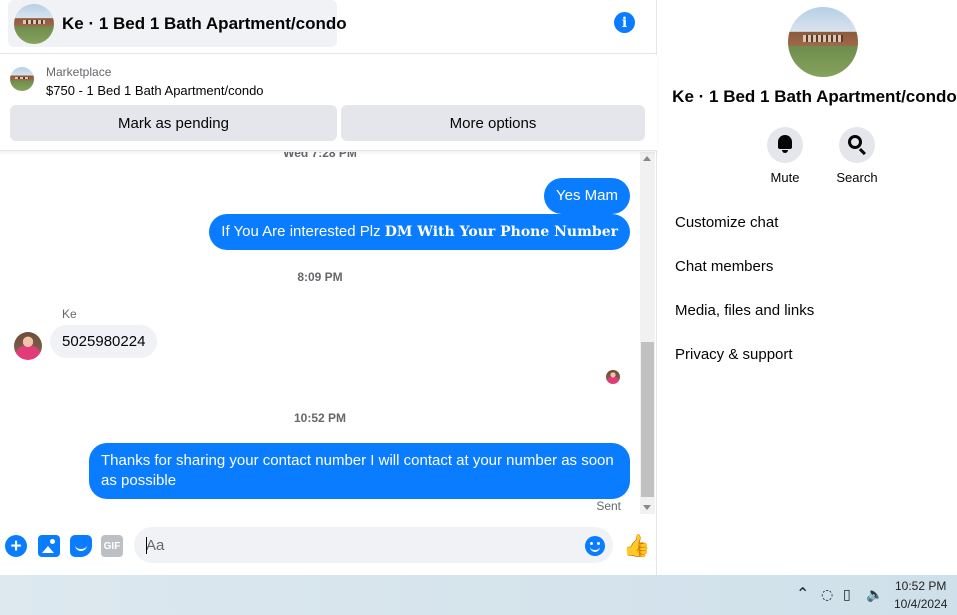 This screenshot has width=957, height=615. What do you see at coordinates (608, 506) in the screenshot?
I see `message-status: Sent` at bounding box center [608, 506].